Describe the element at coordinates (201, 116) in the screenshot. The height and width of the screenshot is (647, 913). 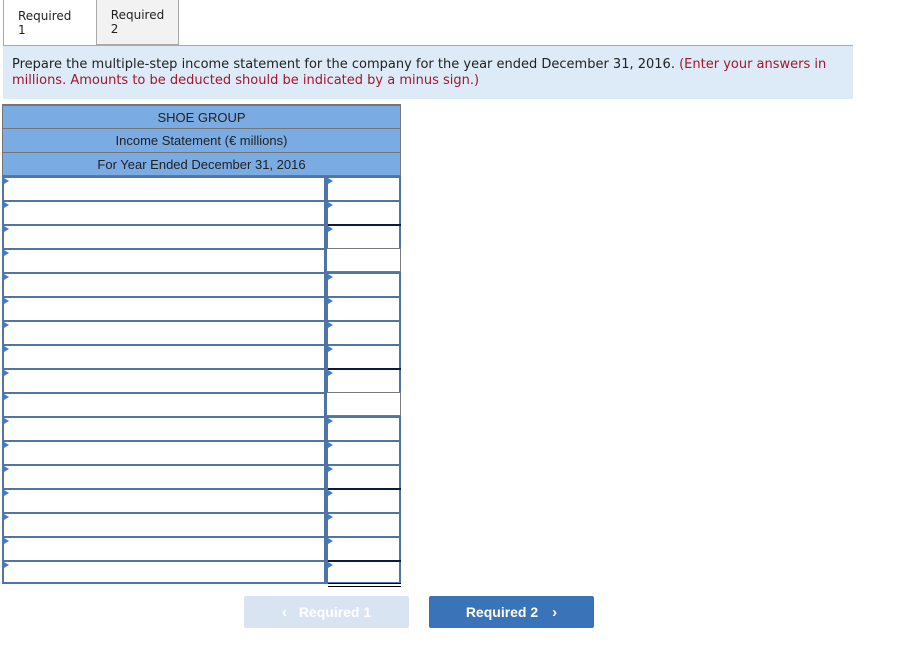
I see `company-name: SHOE GROUP` at that location.